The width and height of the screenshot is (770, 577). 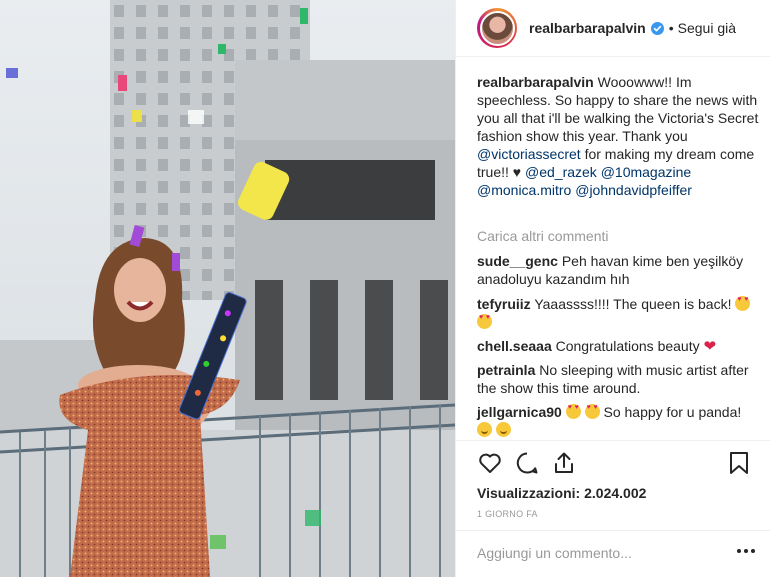 I want to click on follow-button: Segui già, so click(x=707, y=28).